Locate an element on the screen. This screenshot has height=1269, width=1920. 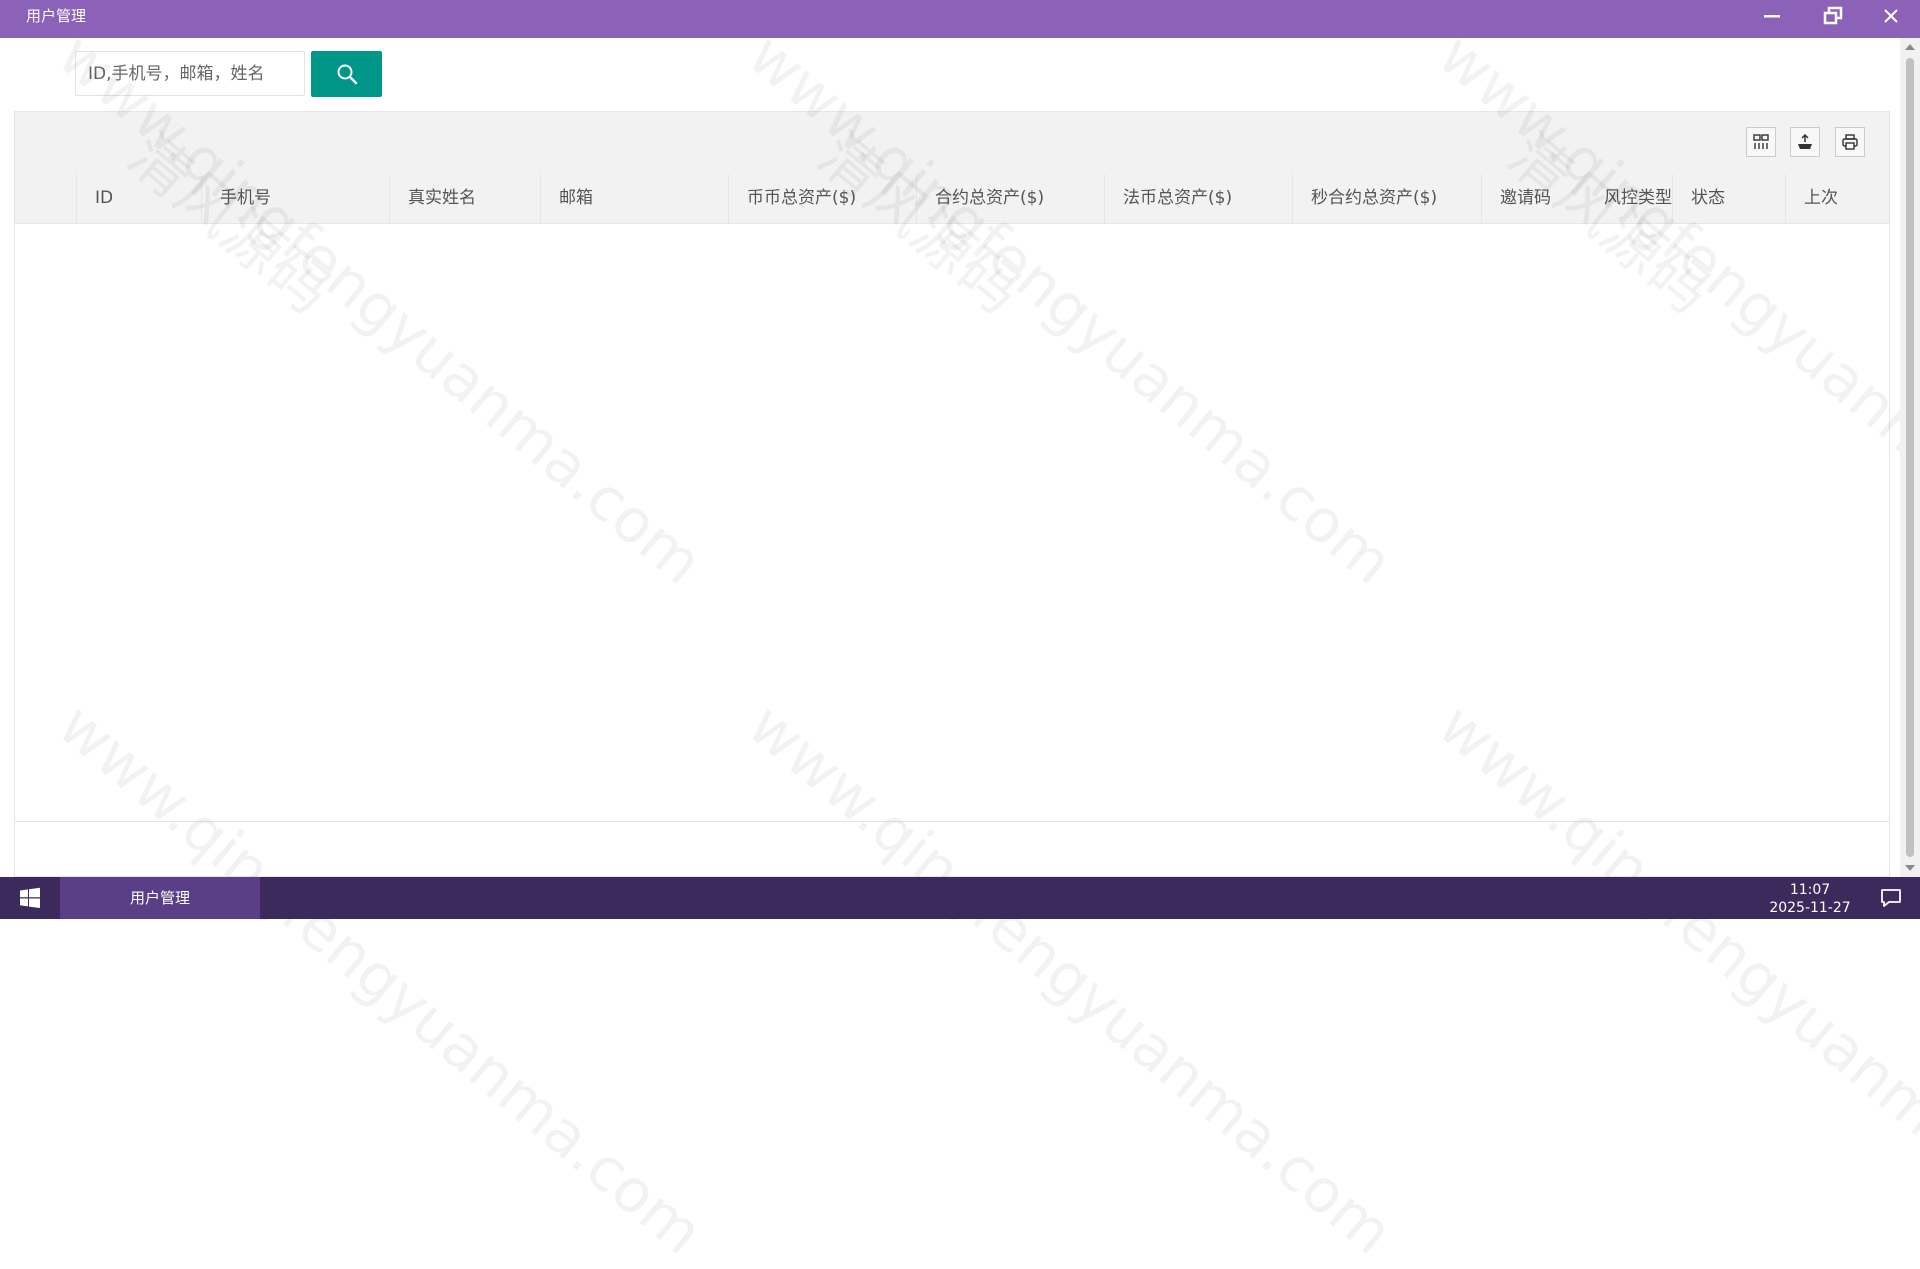
restore-icon is located at coordinates (1833, 15).